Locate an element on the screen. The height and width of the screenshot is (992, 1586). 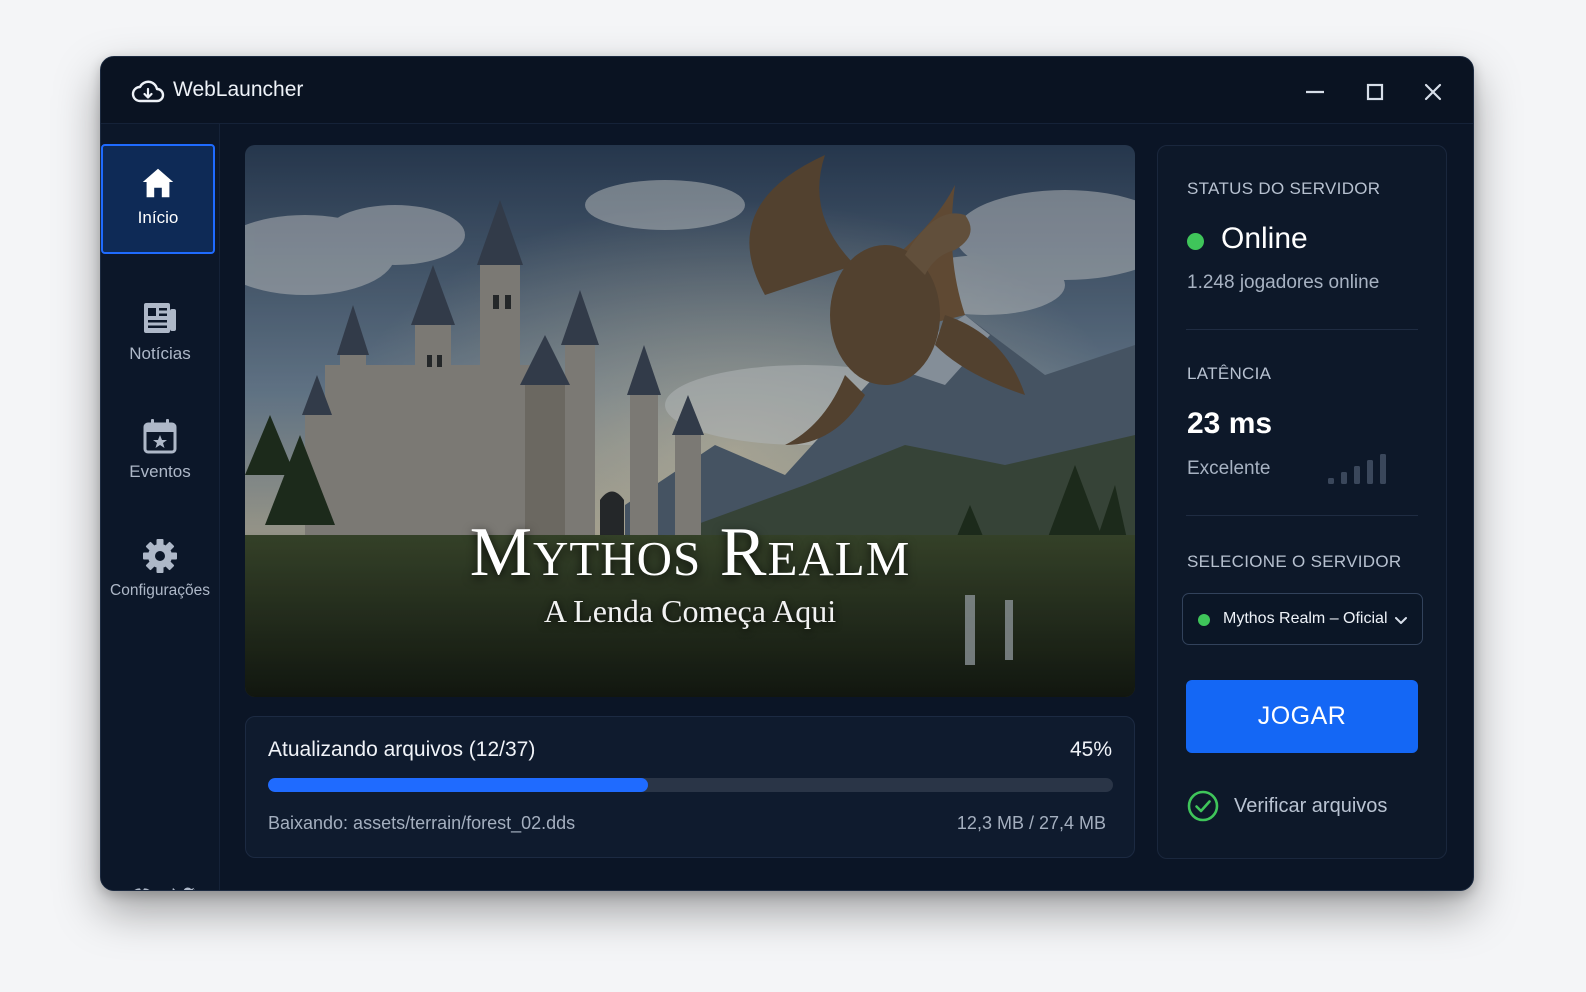
home-icon is located at coordinates (158, 183).